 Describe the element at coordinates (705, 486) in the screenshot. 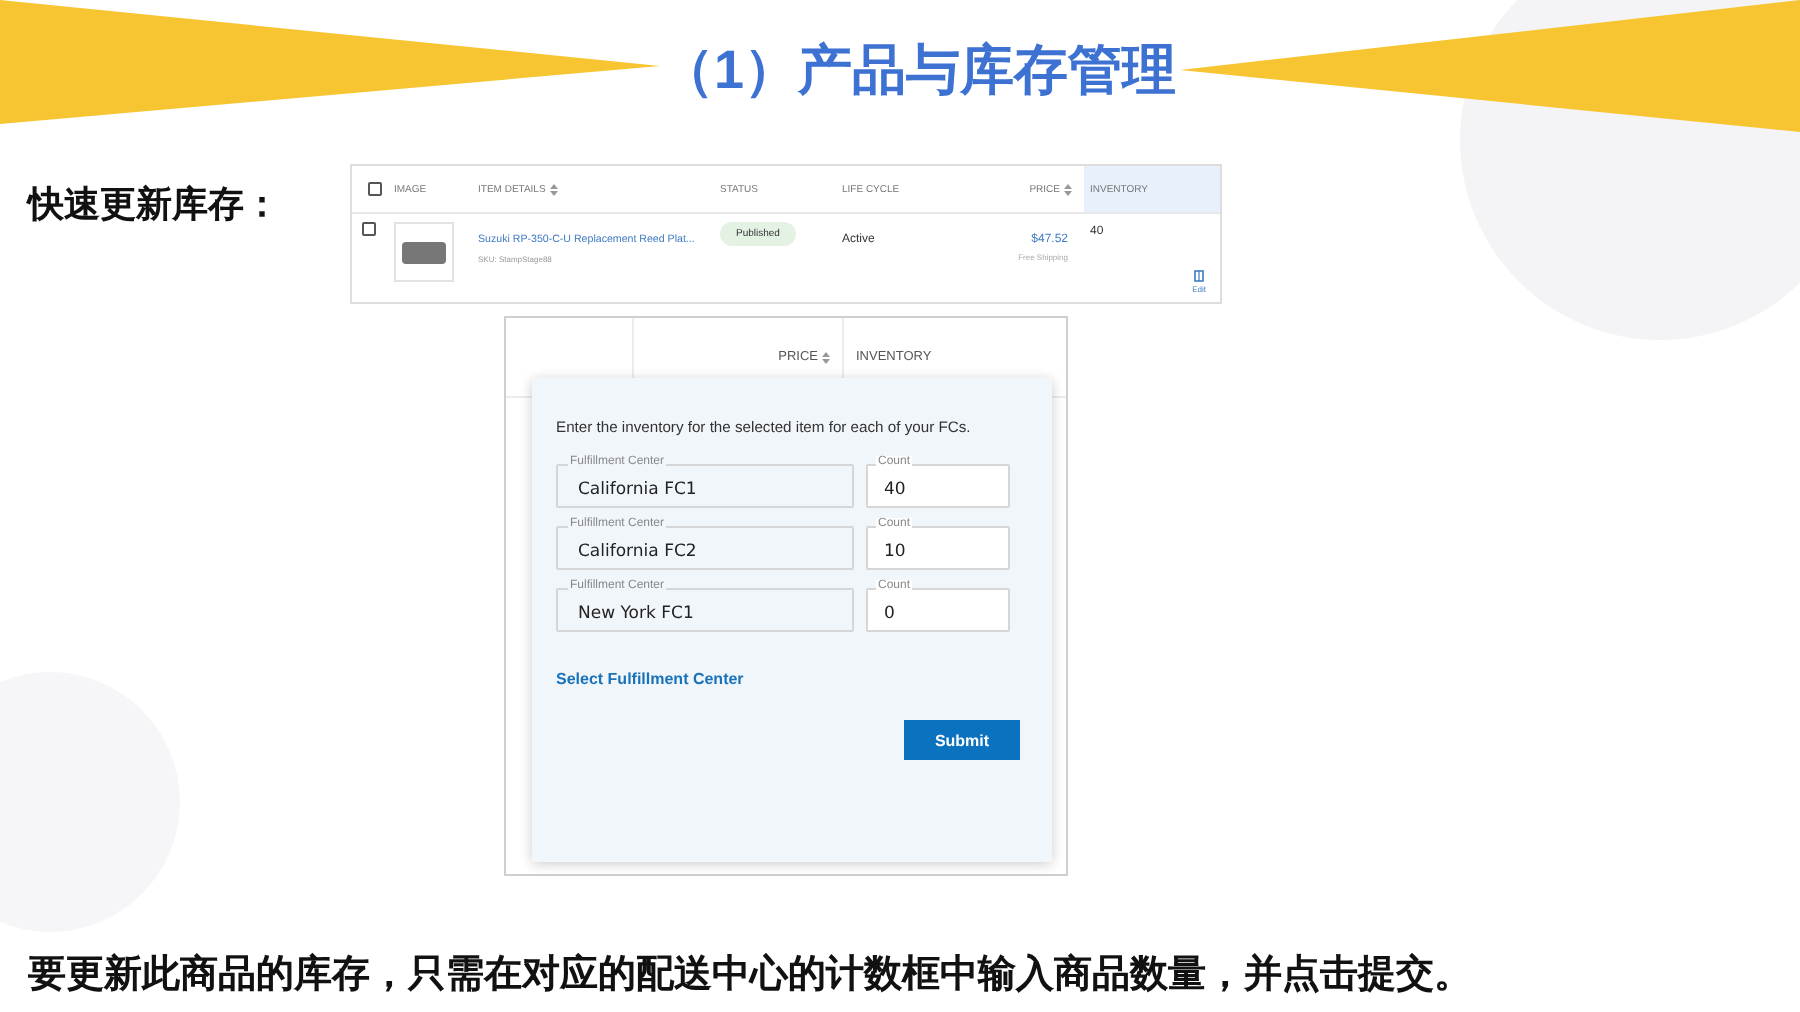

I see `fulfillment-center-field: California FC1` at that location.